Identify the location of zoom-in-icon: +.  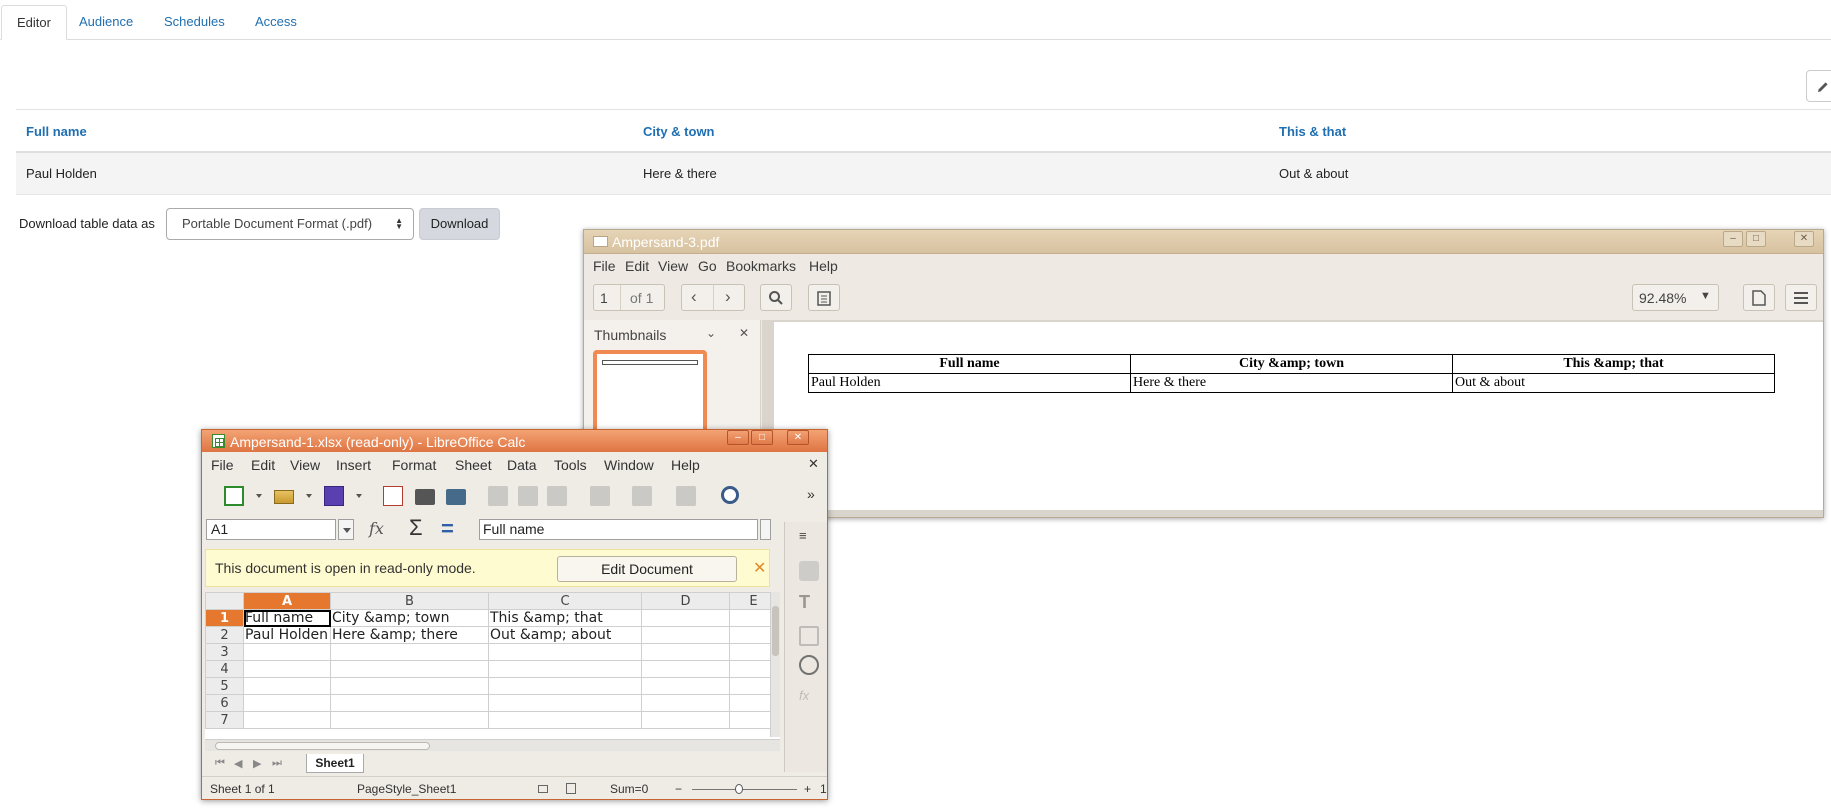
(807, 789).